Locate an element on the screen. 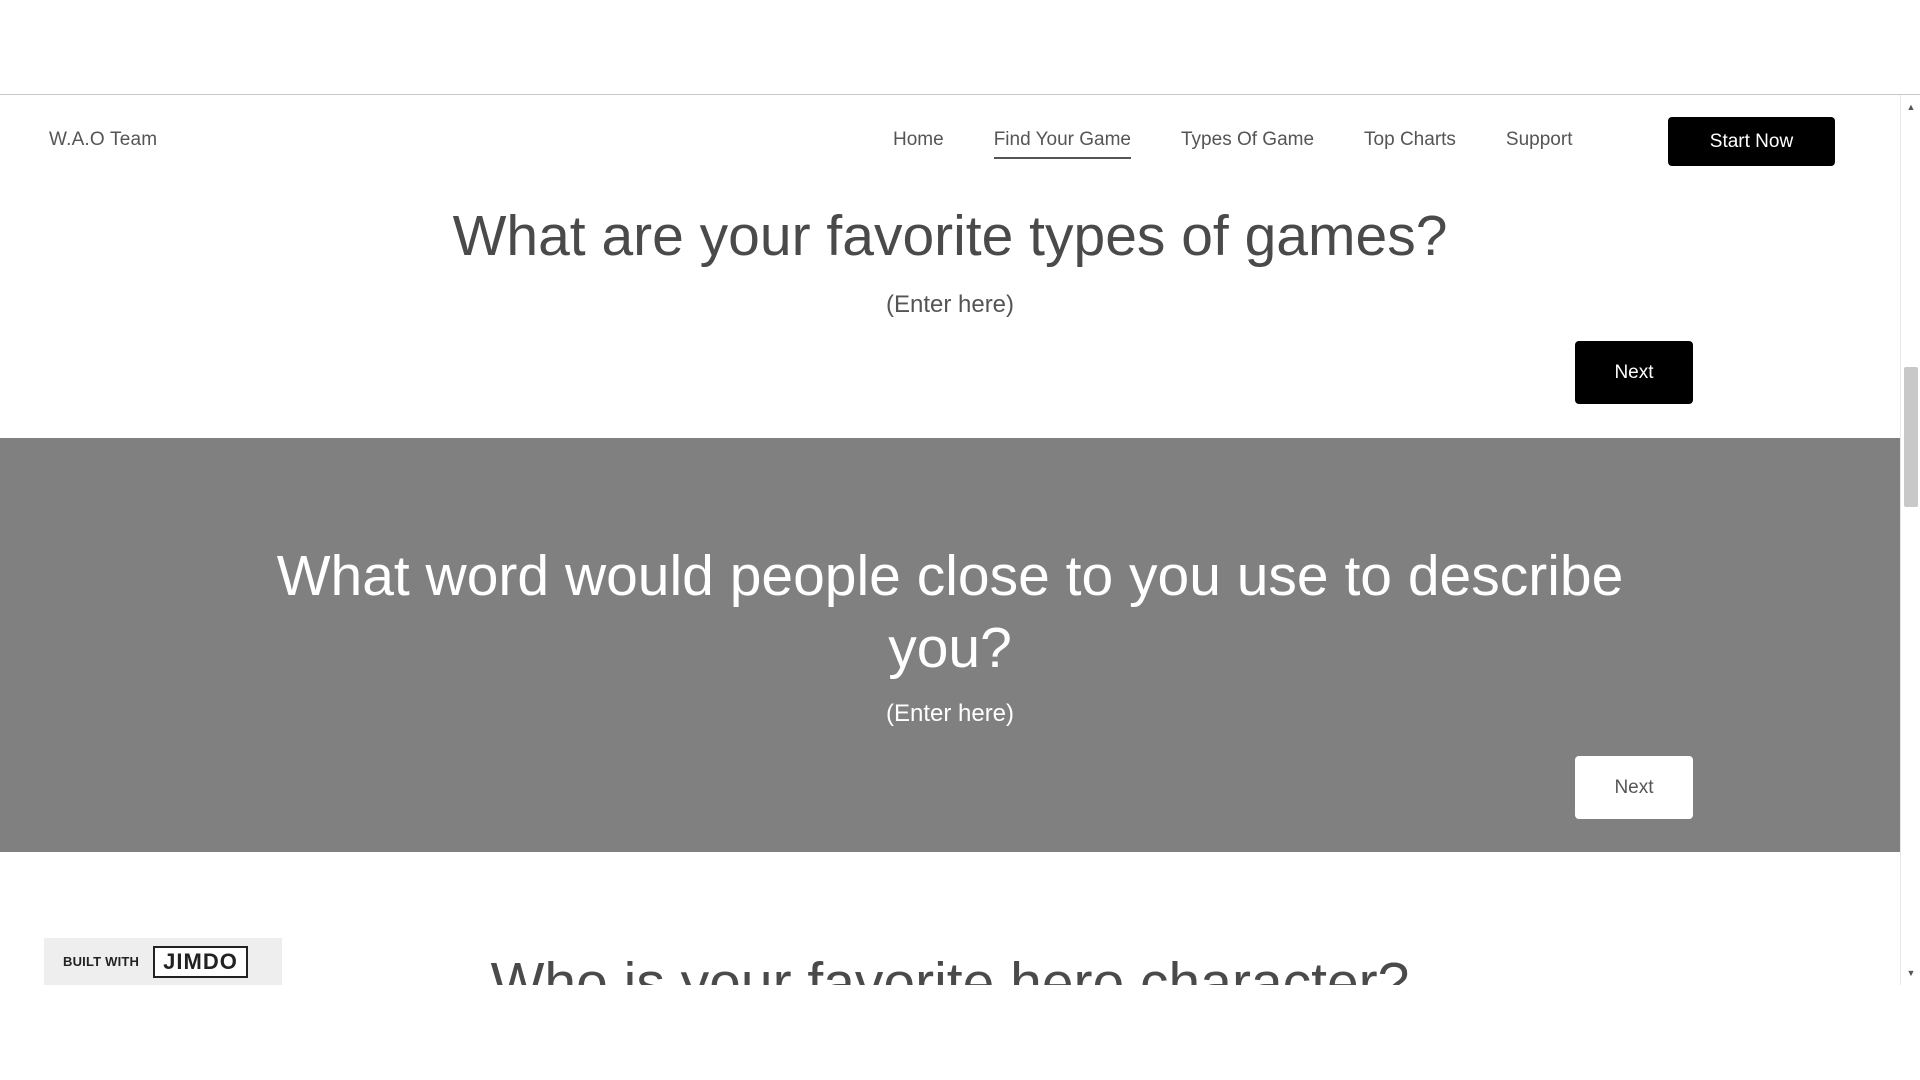  built-with-label: BUILT WITH is located at coordinates (101, 961).